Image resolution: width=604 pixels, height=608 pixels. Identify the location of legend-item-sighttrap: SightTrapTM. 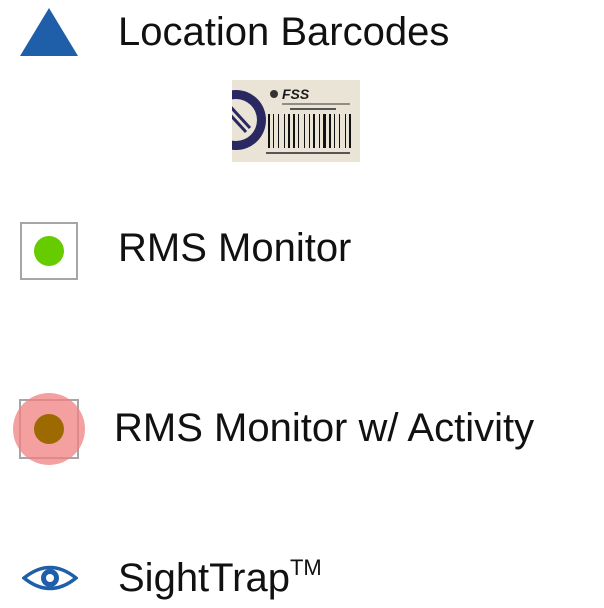
(302, 578).